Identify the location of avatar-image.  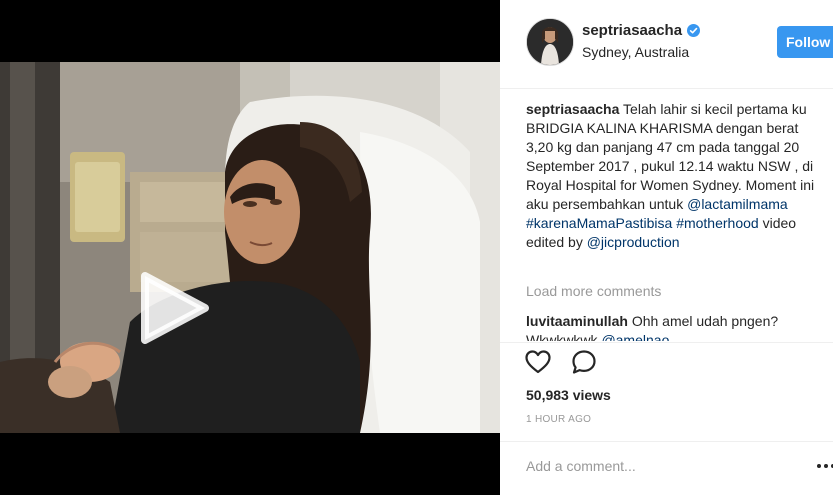
(550, 42).